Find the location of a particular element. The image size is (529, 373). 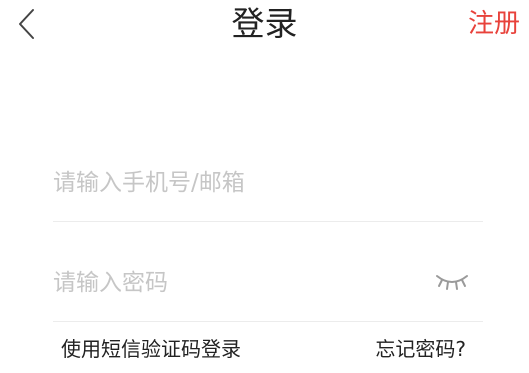

sms-login-link: 使用短信验证码登录 is located at coordinates (151, 349).